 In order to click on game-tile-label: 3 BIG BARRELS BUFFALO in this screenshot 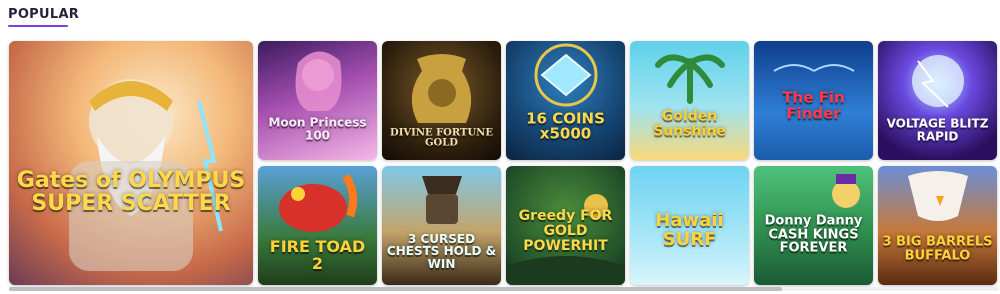, I will do `click(937, 249)`.